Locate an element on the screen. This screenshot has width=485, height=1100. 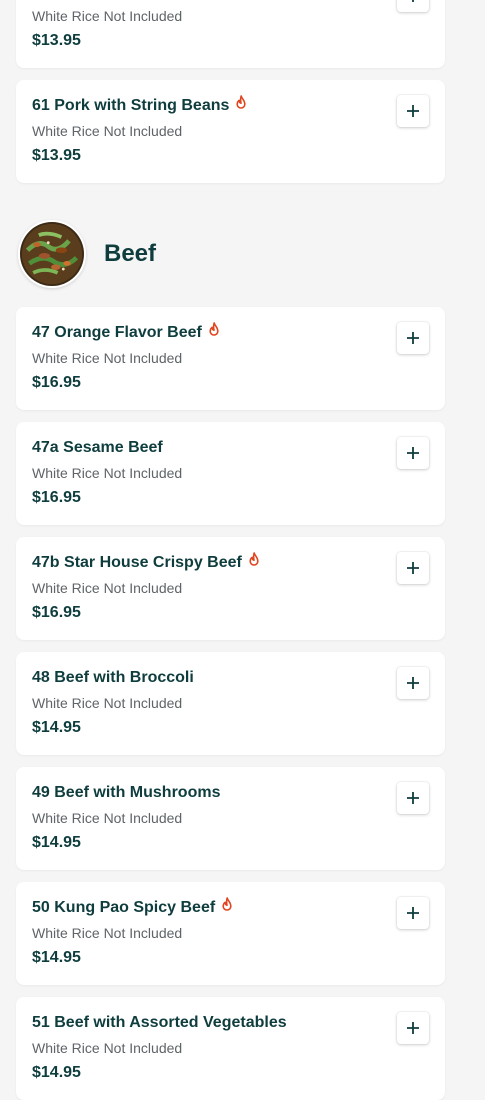
menu-item-name-row: 50 Kung Pao Spicy Beef is located at coordinates (132, 907).